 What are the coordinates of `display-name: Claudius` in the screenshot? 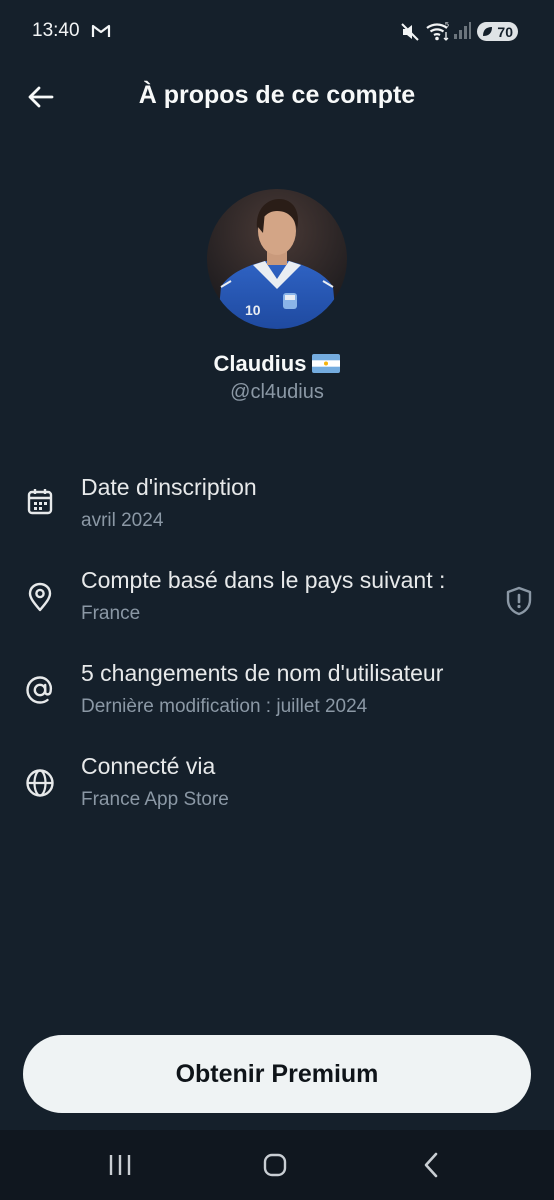 It's located at (277, 364).